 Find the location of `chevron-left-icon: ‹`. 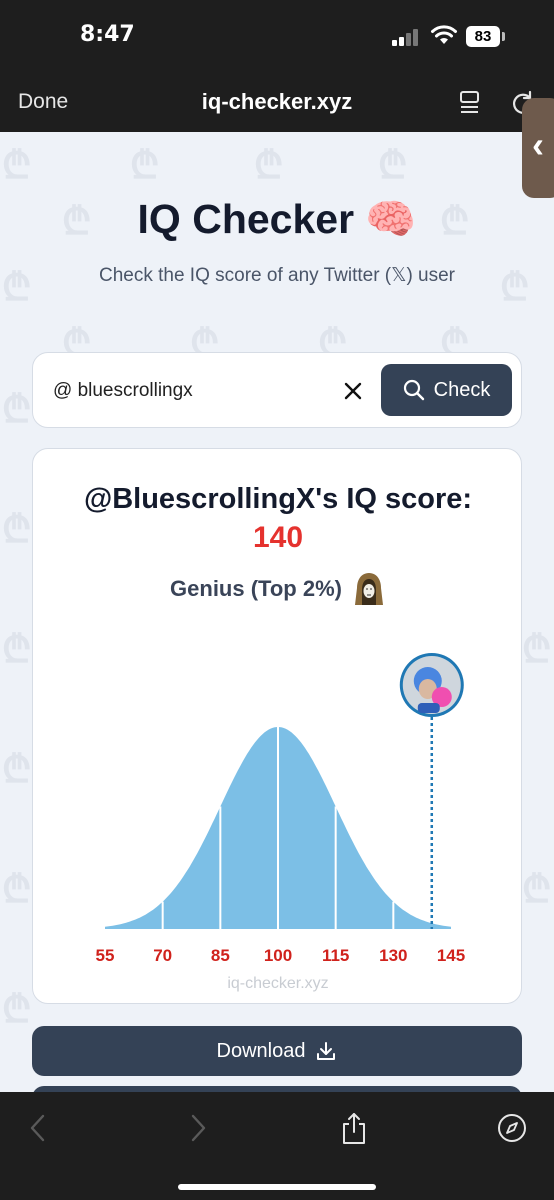

chevron-left-icon: ‹ is located at coordinates (538, 144).